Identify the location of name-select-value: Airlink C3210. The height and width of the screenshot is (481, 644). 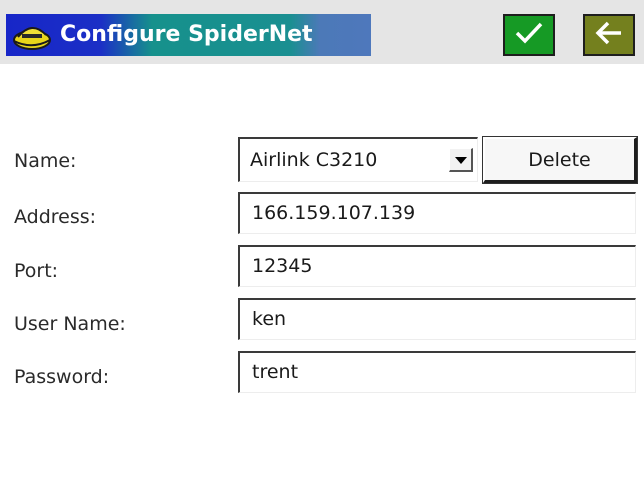
(314, 160).